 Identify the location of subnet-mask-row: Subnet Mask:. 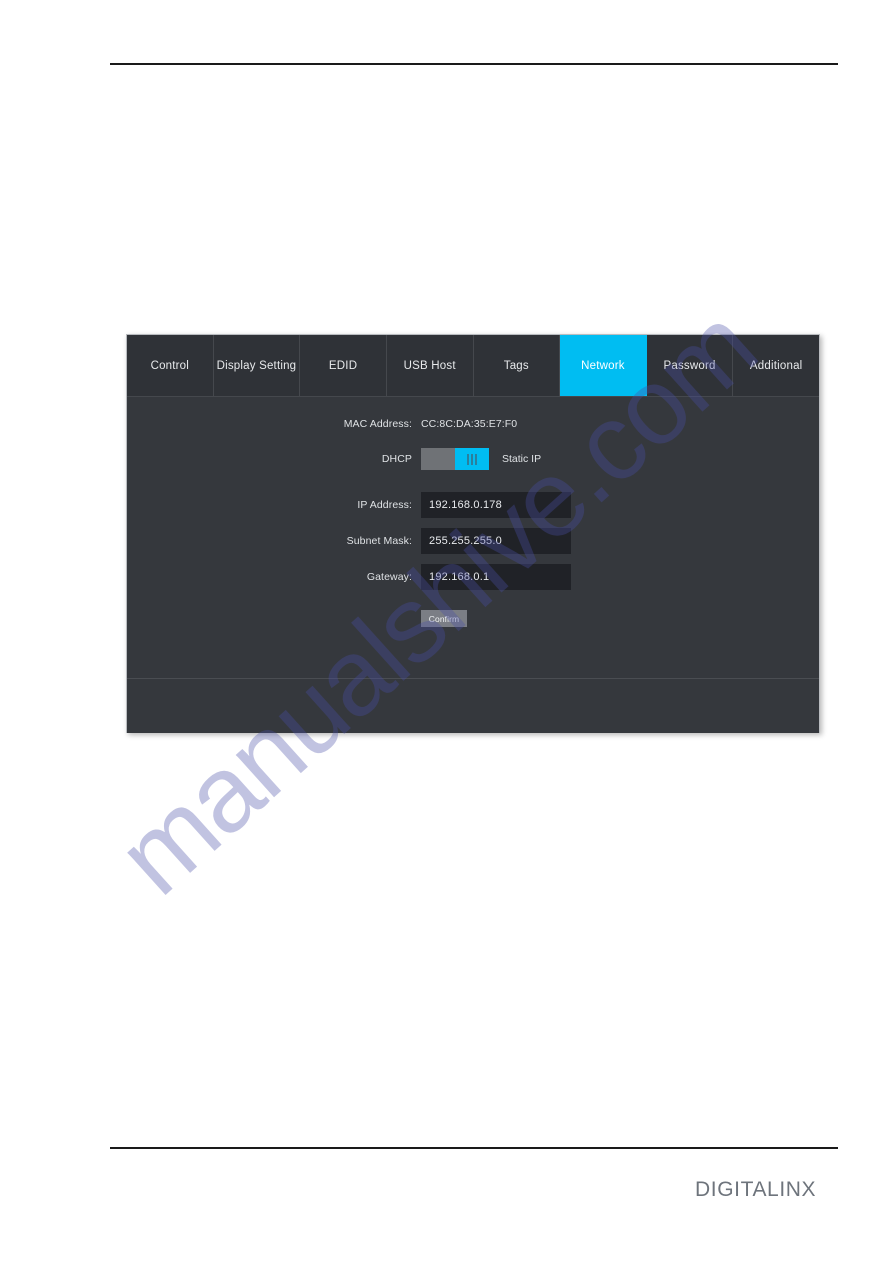
(473, 541).